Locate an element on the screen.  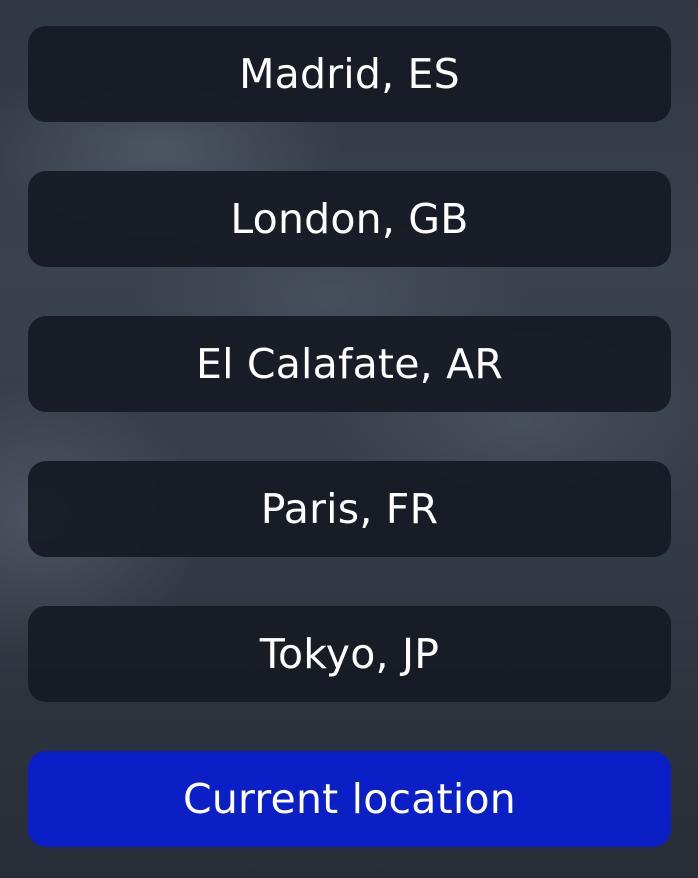
location-button-paris: Paris, FR is located at coordinates (349, 509).